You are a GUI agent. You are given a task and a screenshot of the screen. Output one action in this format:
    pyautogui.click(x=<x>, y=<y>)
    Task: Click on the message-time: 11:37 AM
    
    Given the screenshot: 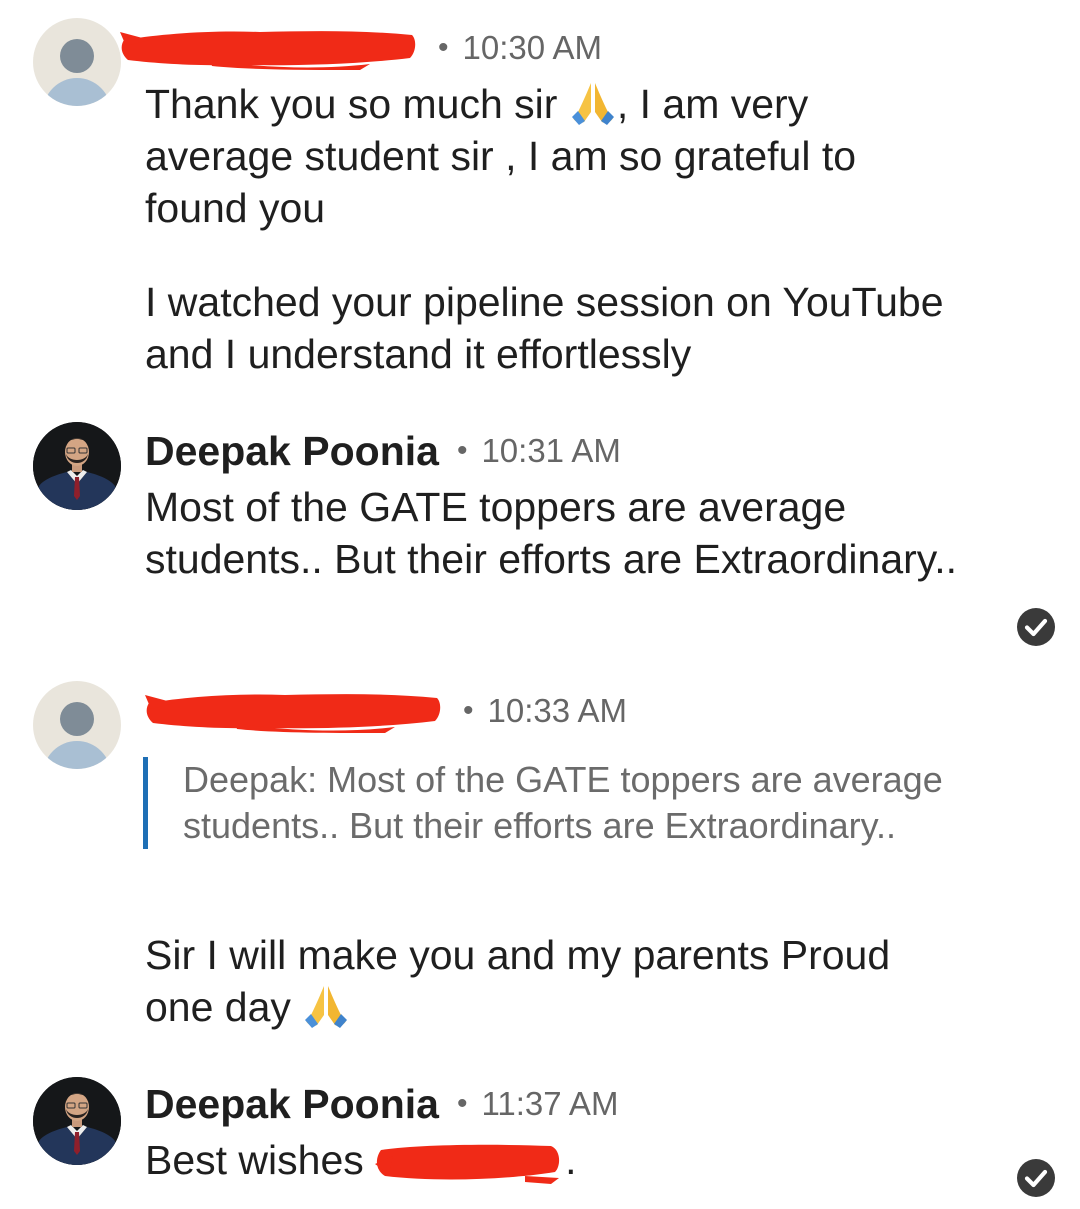 What is the action you would take?
    pyautogui.click(x=550, y=1103)
    